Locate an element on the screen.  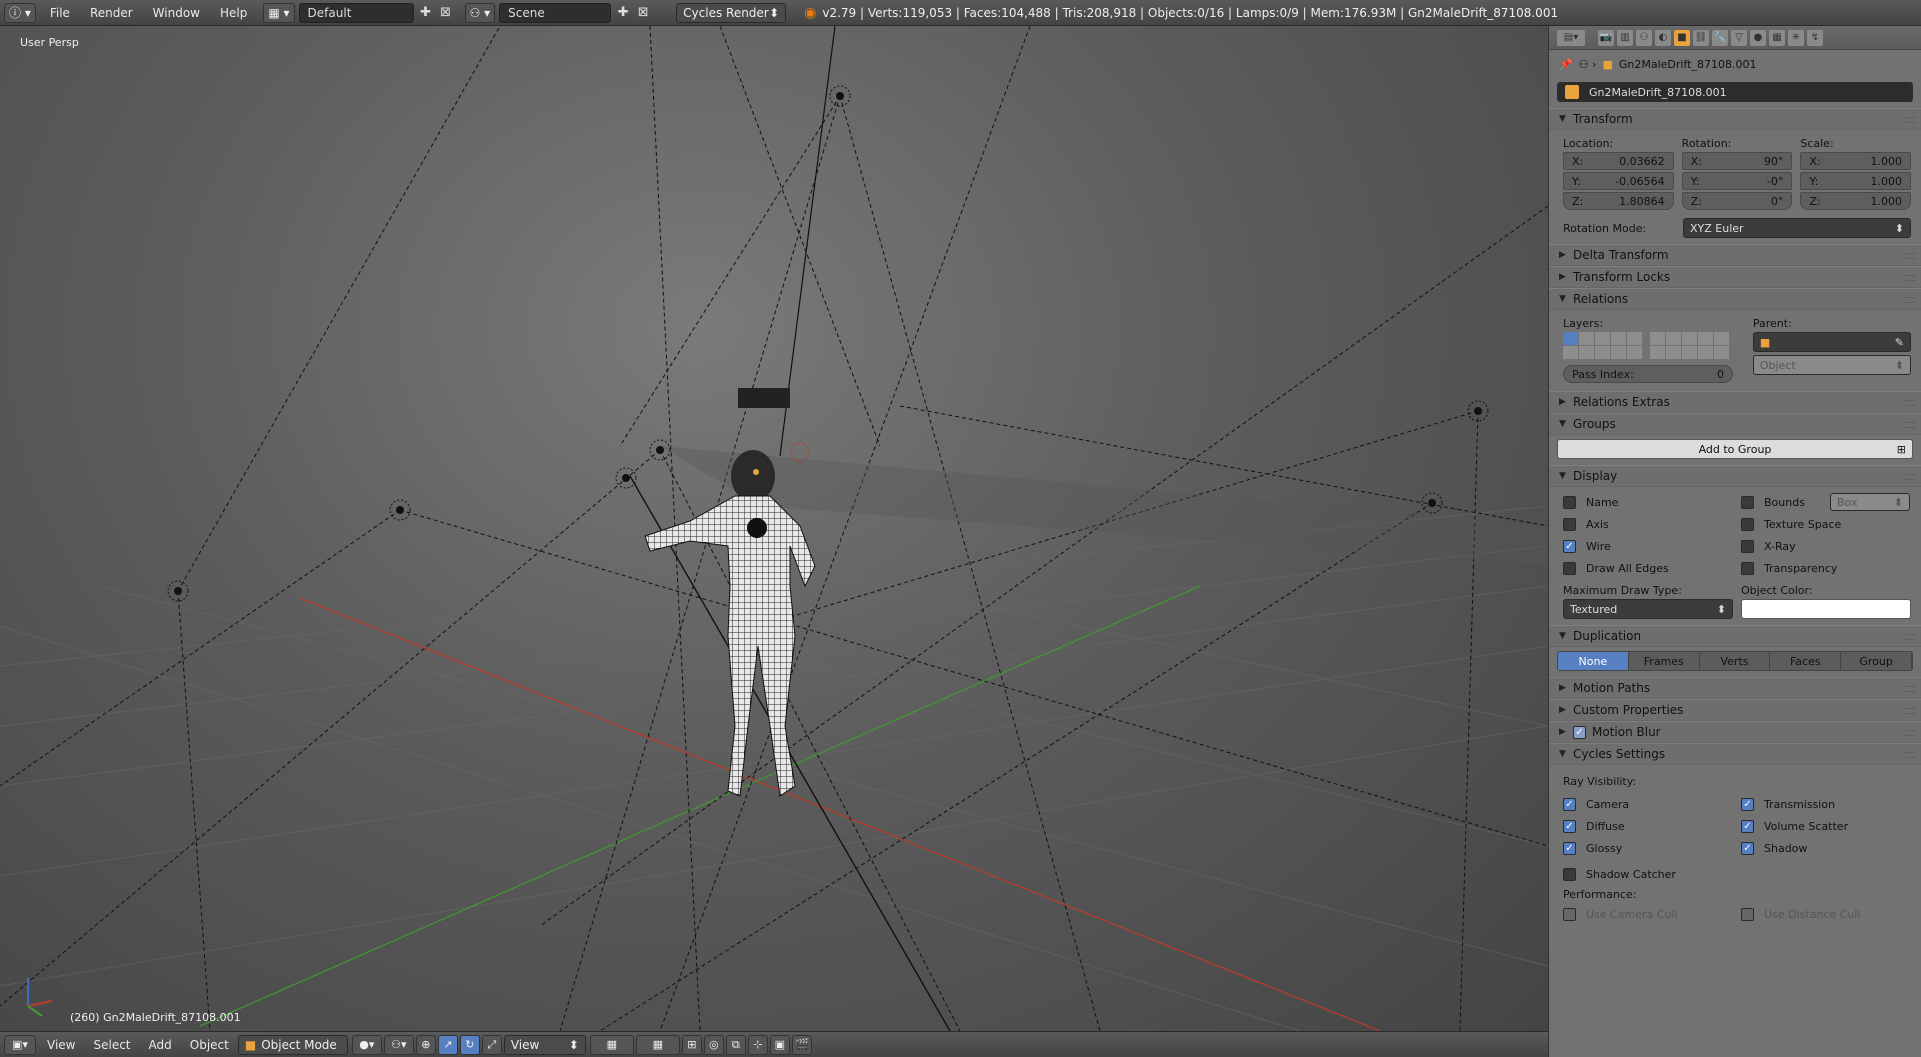
opengl-anim-icon: 🎬 is located at coordinates (801, 1044).